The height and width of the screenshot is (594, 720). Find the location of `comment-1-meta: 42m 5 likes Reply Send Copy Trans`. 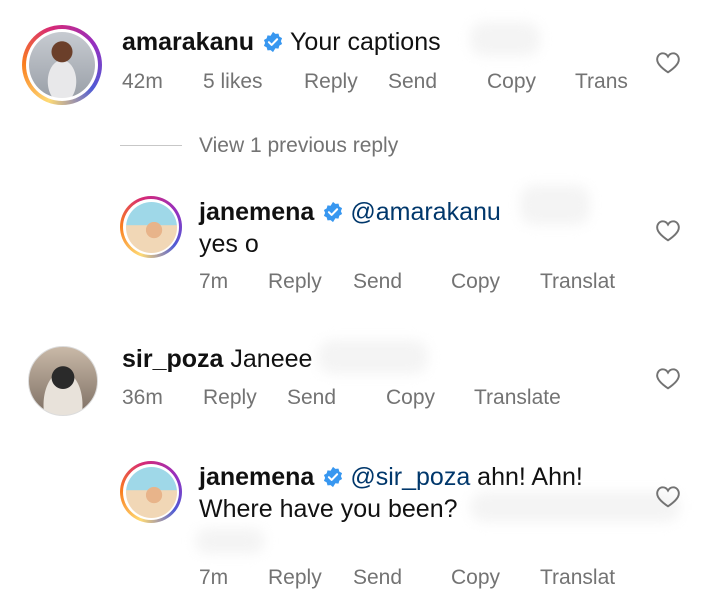

comment-1-meta: 42m 5 likes Reply Send Copy Trans is located at coordinates (360, 83).